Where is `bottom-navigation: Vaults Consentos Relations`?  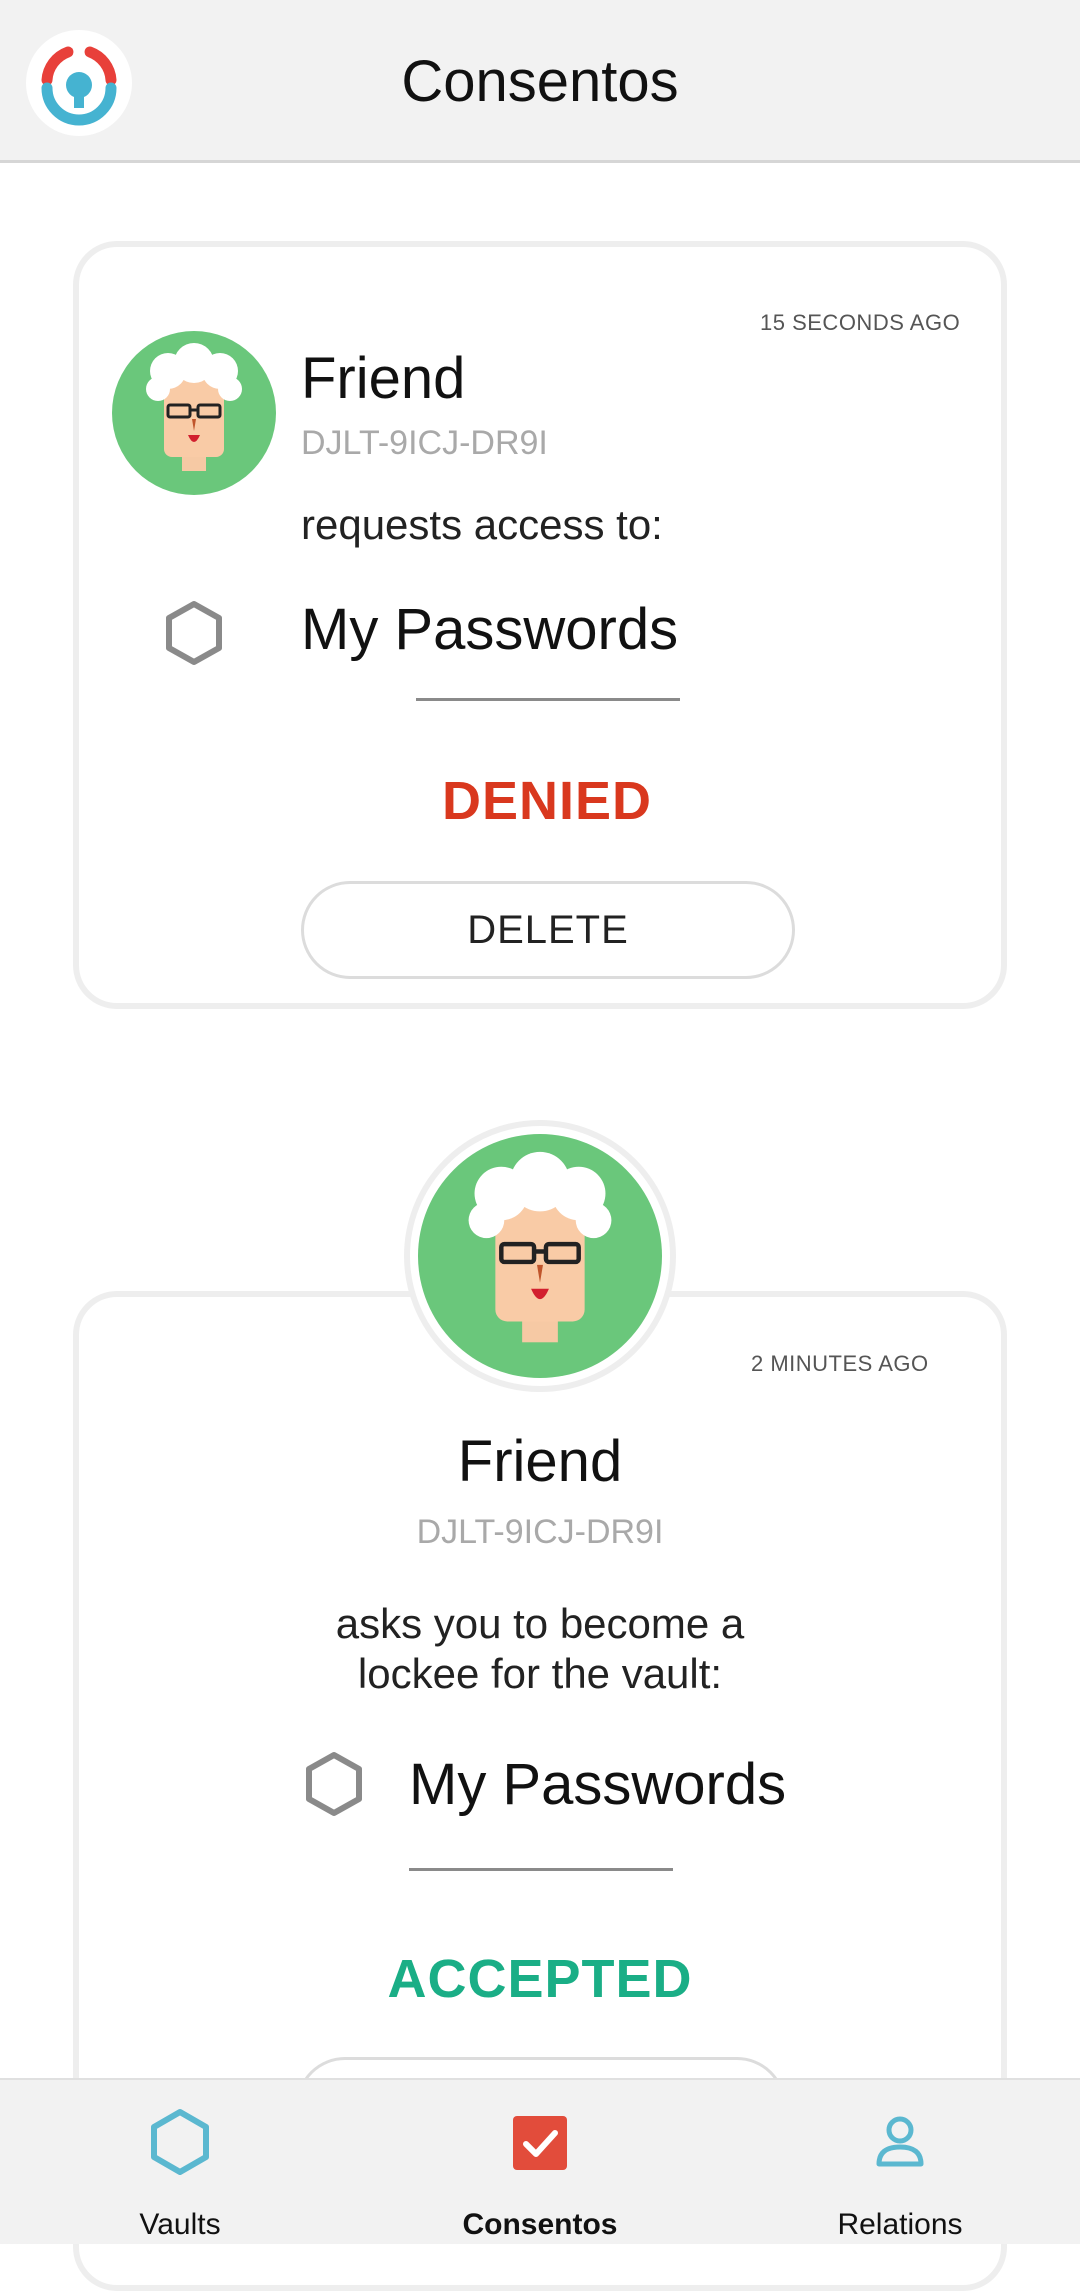 bottom-navigation: Vaults Consentos Relations is located at coordinates (540, 2161).